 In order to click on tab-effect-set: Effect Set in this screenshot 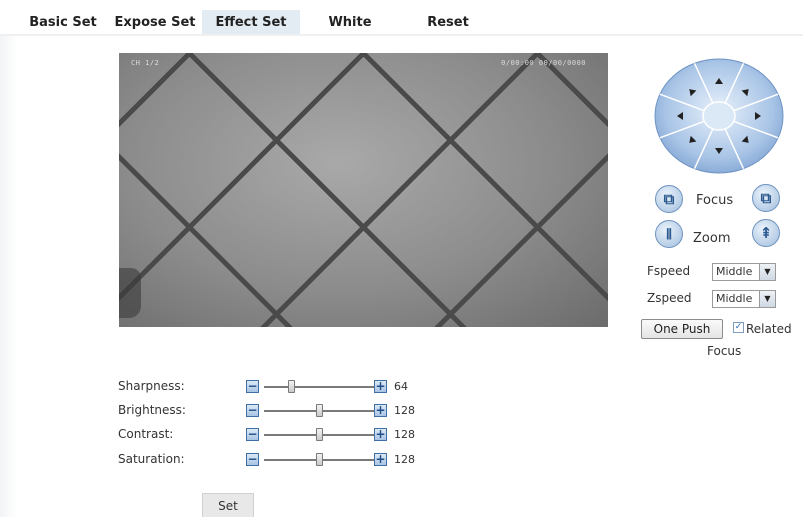, I will do `click(251, 23)`.